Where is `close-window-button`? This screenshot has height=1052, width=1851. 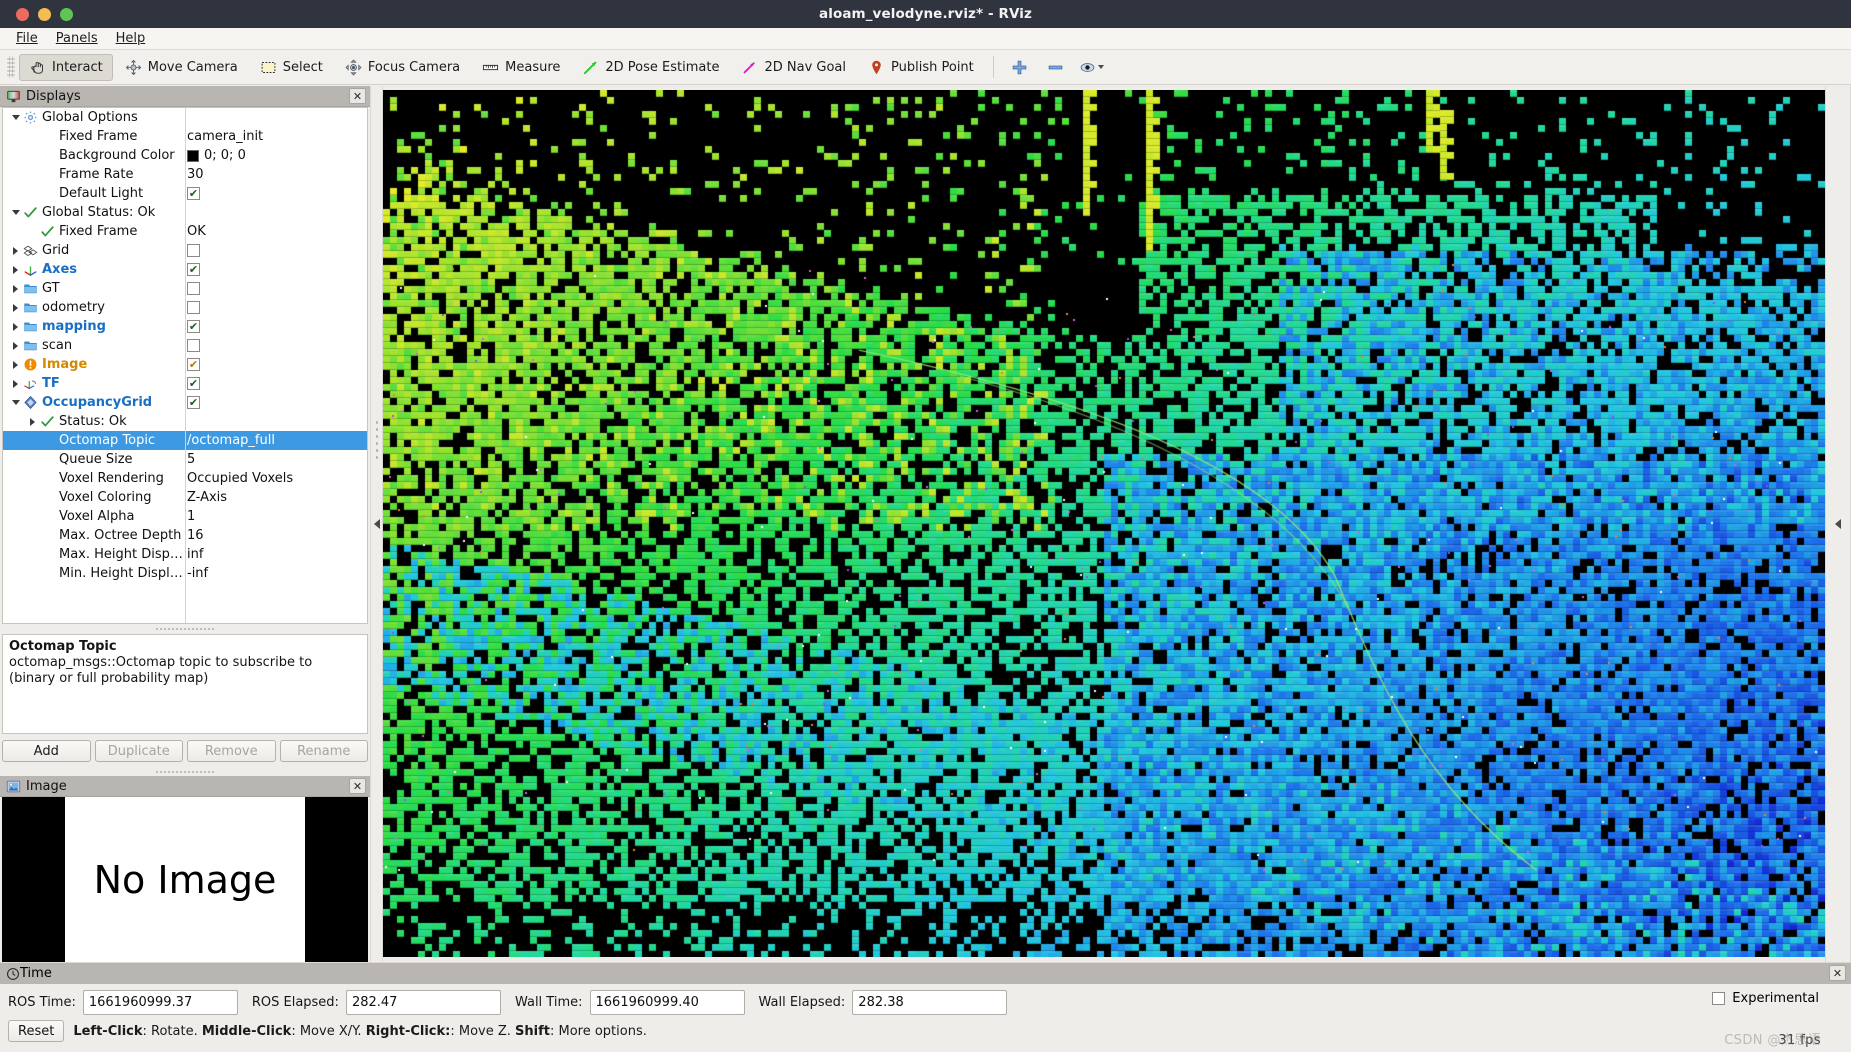 close-window-button is located at coordinates (22, 14).